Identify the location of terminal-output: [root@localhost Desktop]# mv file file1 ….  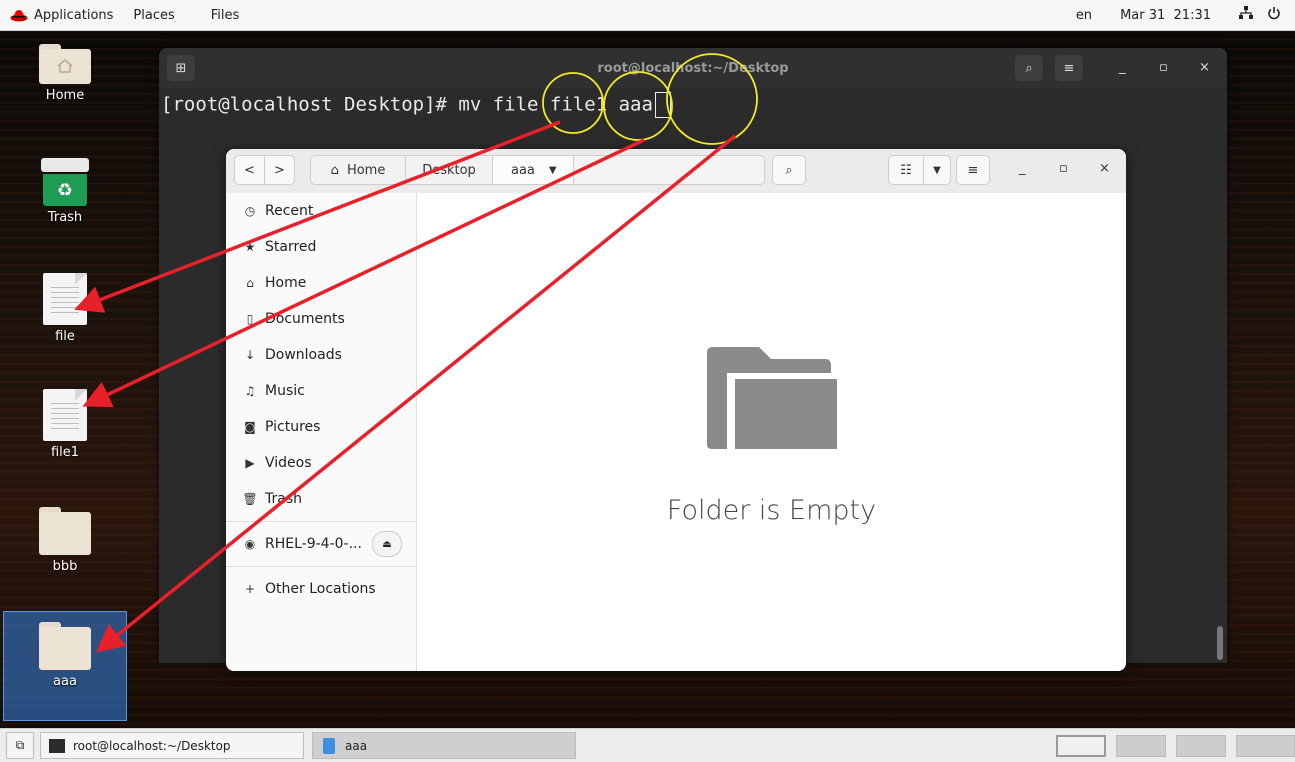
(693, 105).